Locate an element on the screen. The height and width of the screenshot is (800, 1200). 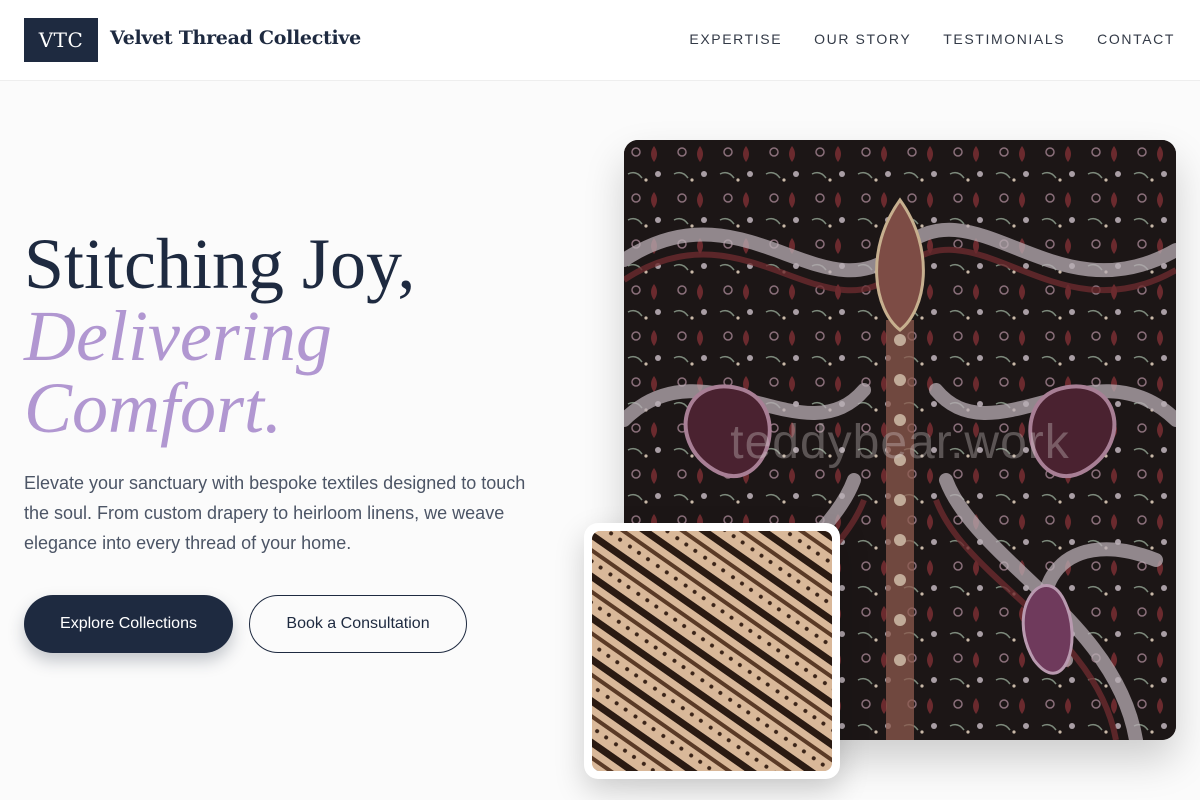
batik-pattern-graphic is located at coordinates (712, 651).